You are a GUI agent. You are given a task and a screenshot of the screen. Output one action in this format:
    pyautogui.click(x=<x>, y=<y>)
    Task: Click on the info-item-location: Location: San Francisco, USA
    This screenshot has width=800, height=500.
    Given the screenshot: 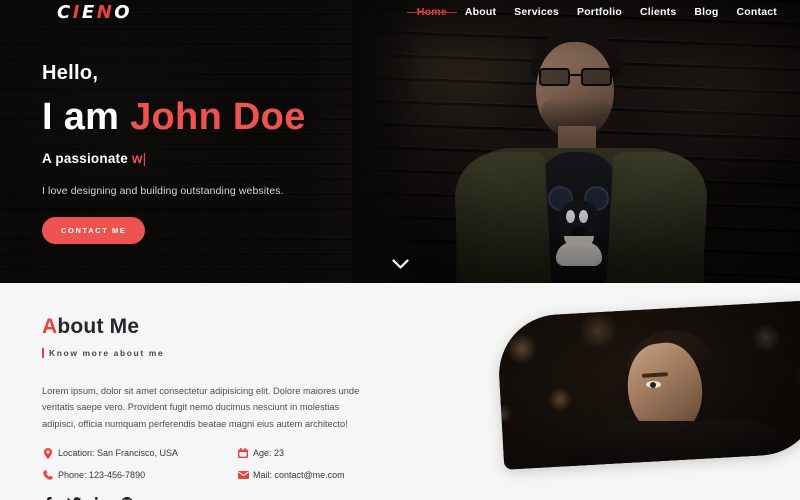 What is the action you would take?
    pyautogui.click(x=139, y=453)
    